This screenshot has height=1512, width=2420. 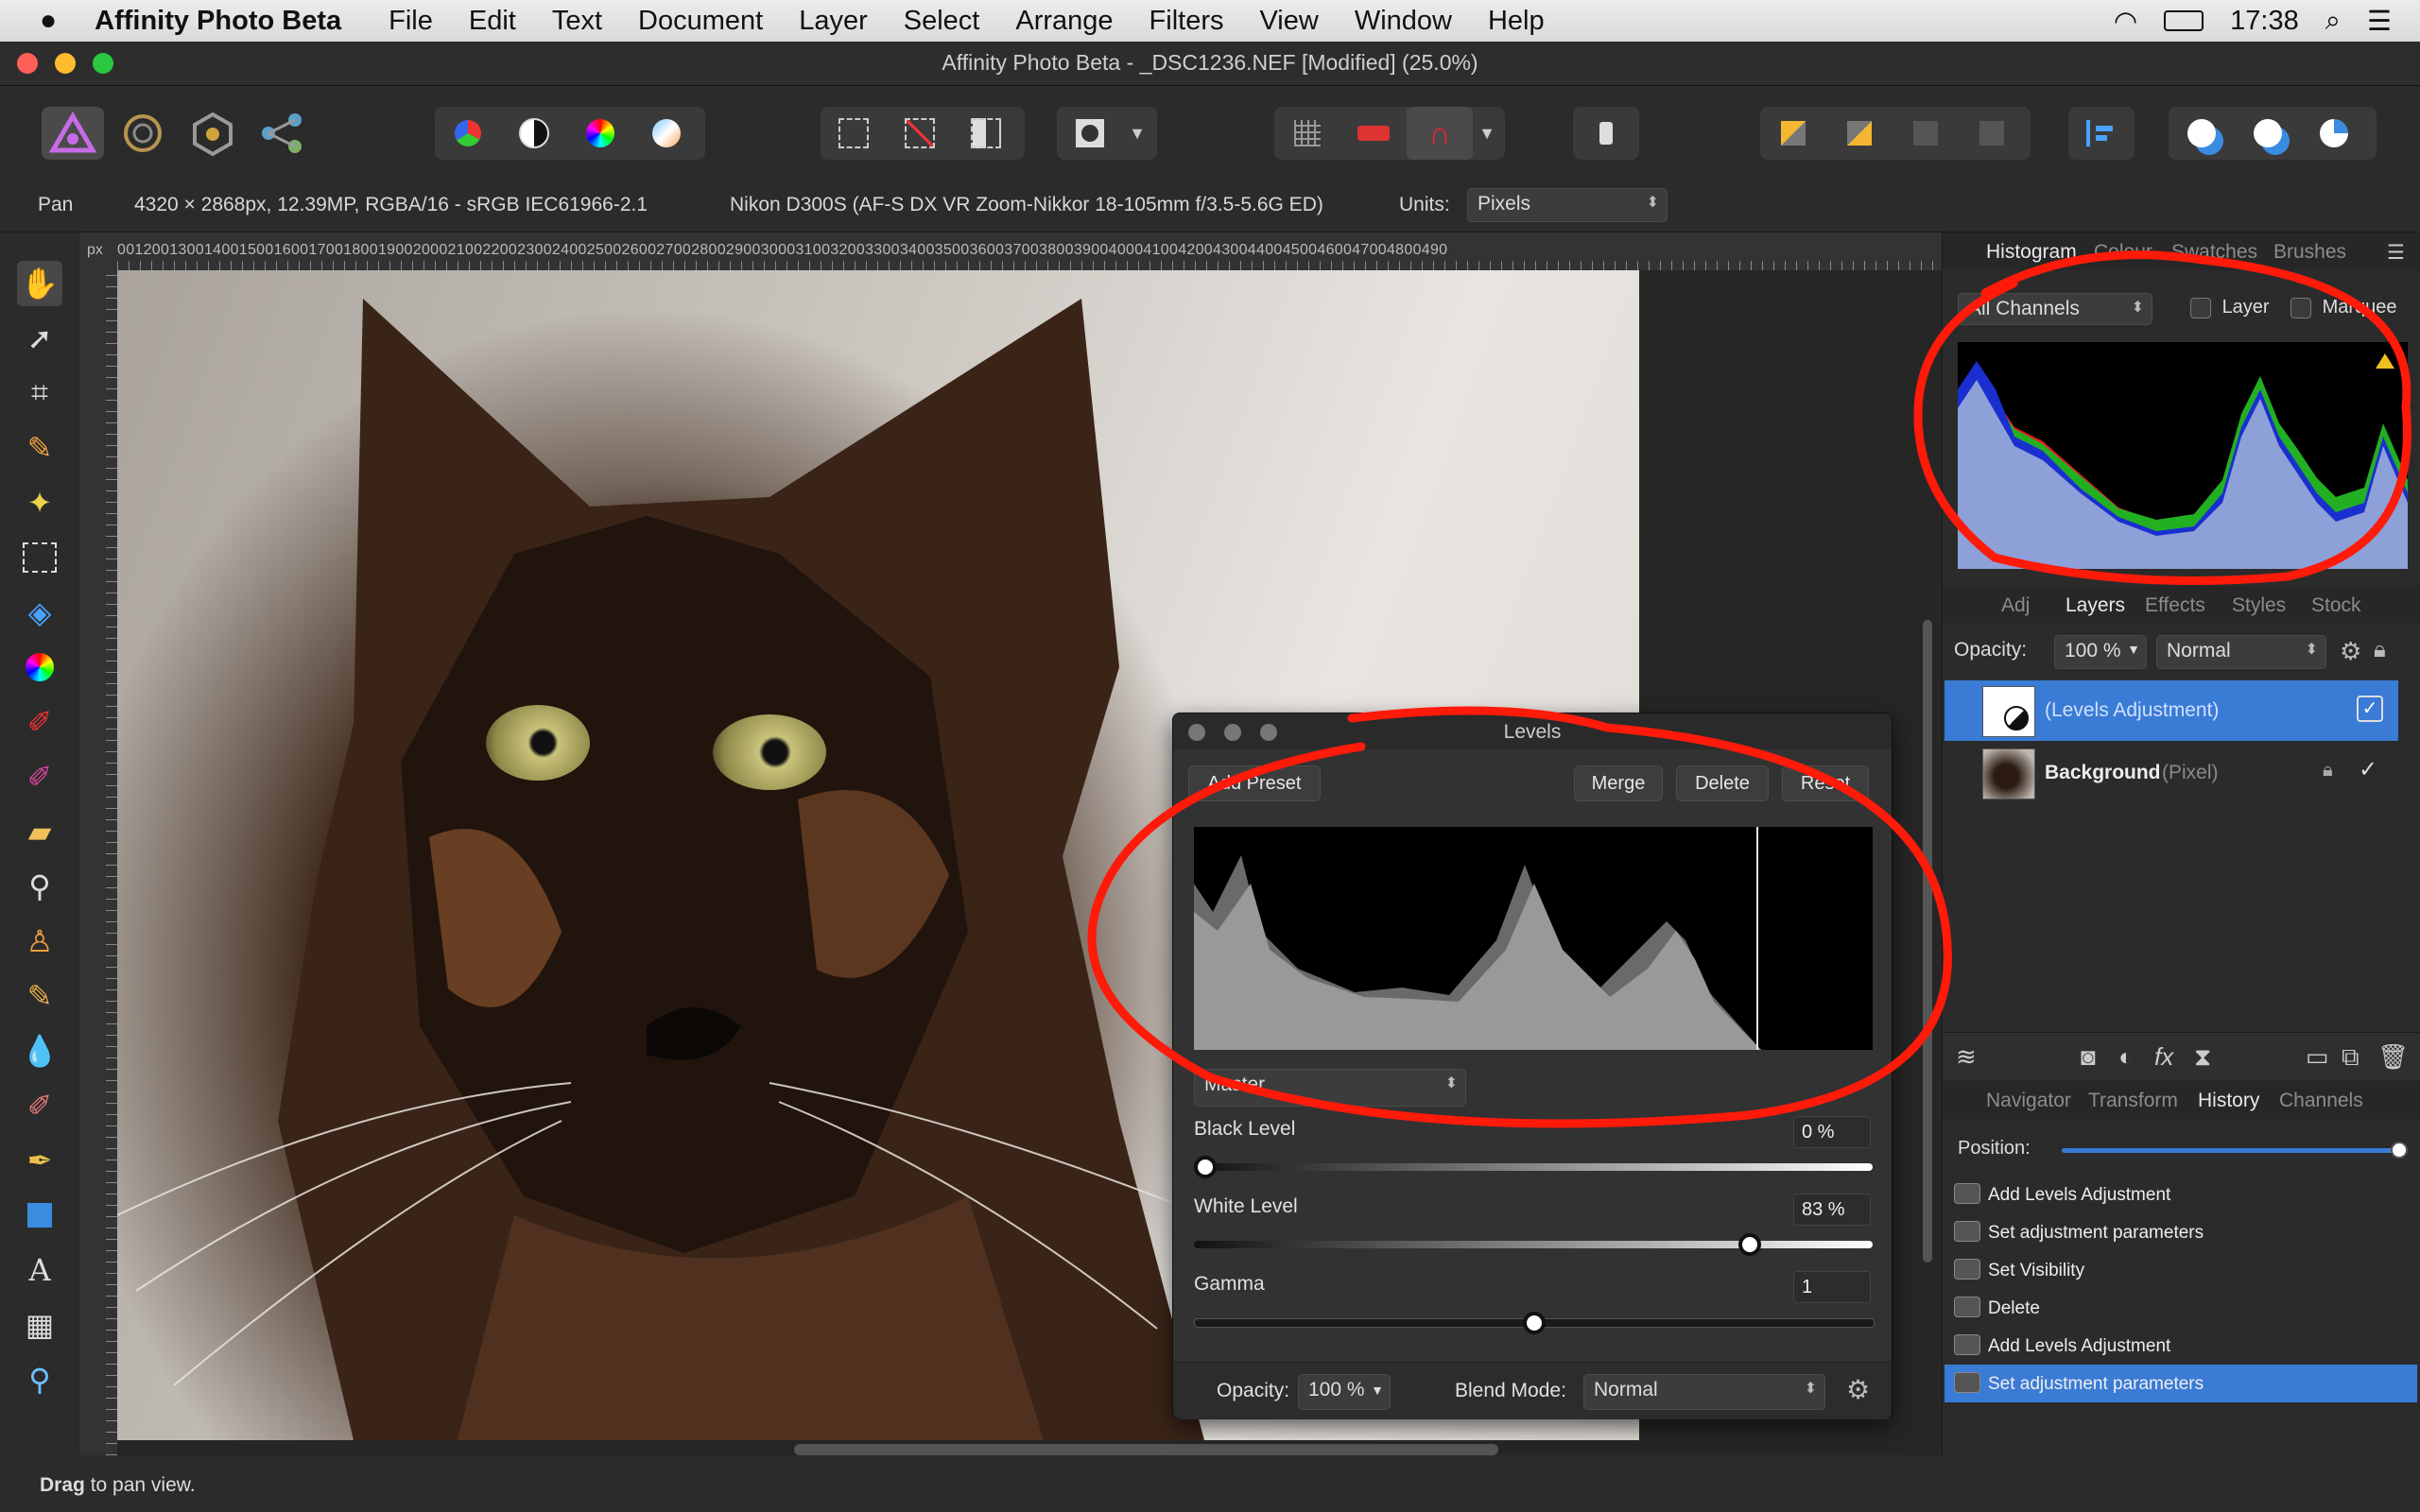 I want to click on tab-colour: Colour, so click(x=2123, y=252).